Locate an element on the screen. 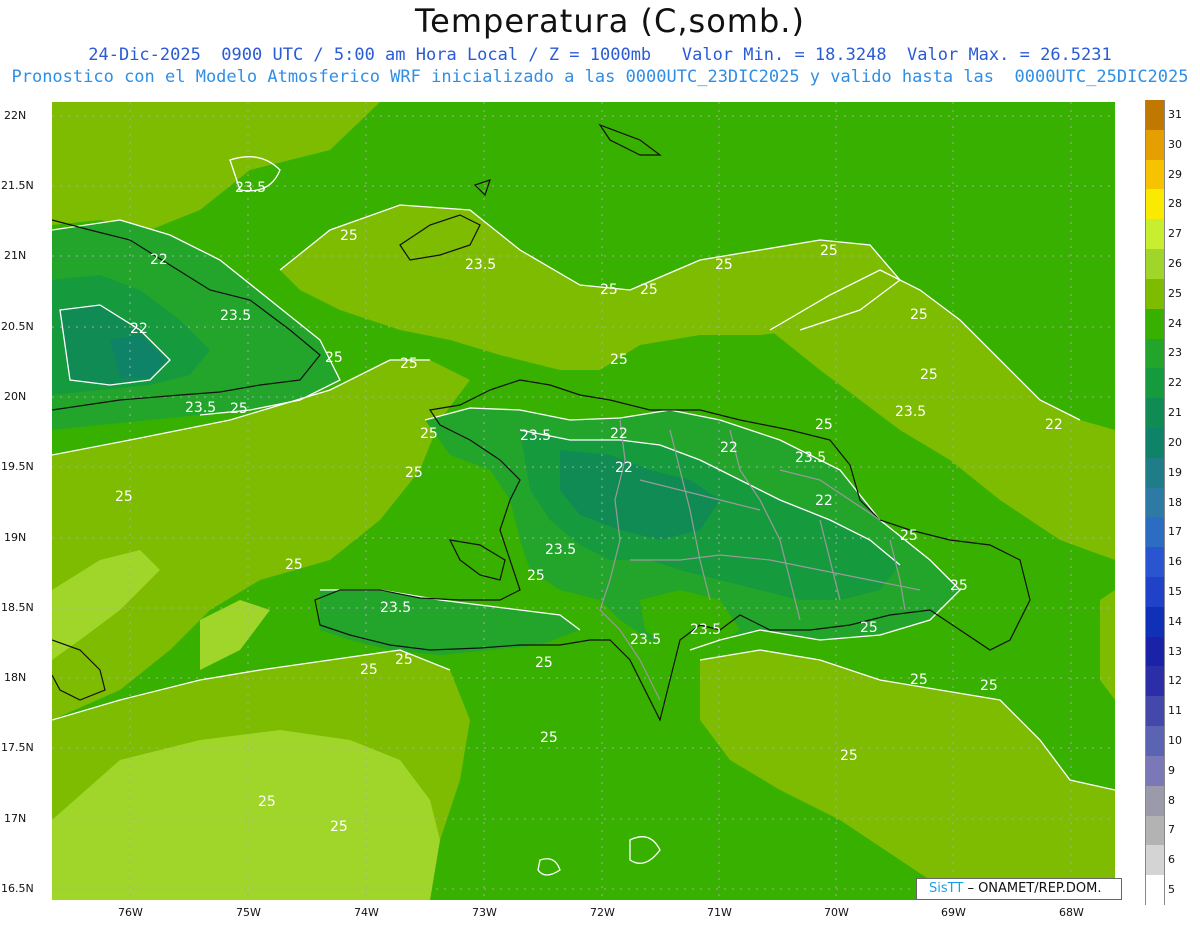 The width and height of the screenshot is (1200, 927). colorbar-label: 18 is located at coordinates (1175, 502).